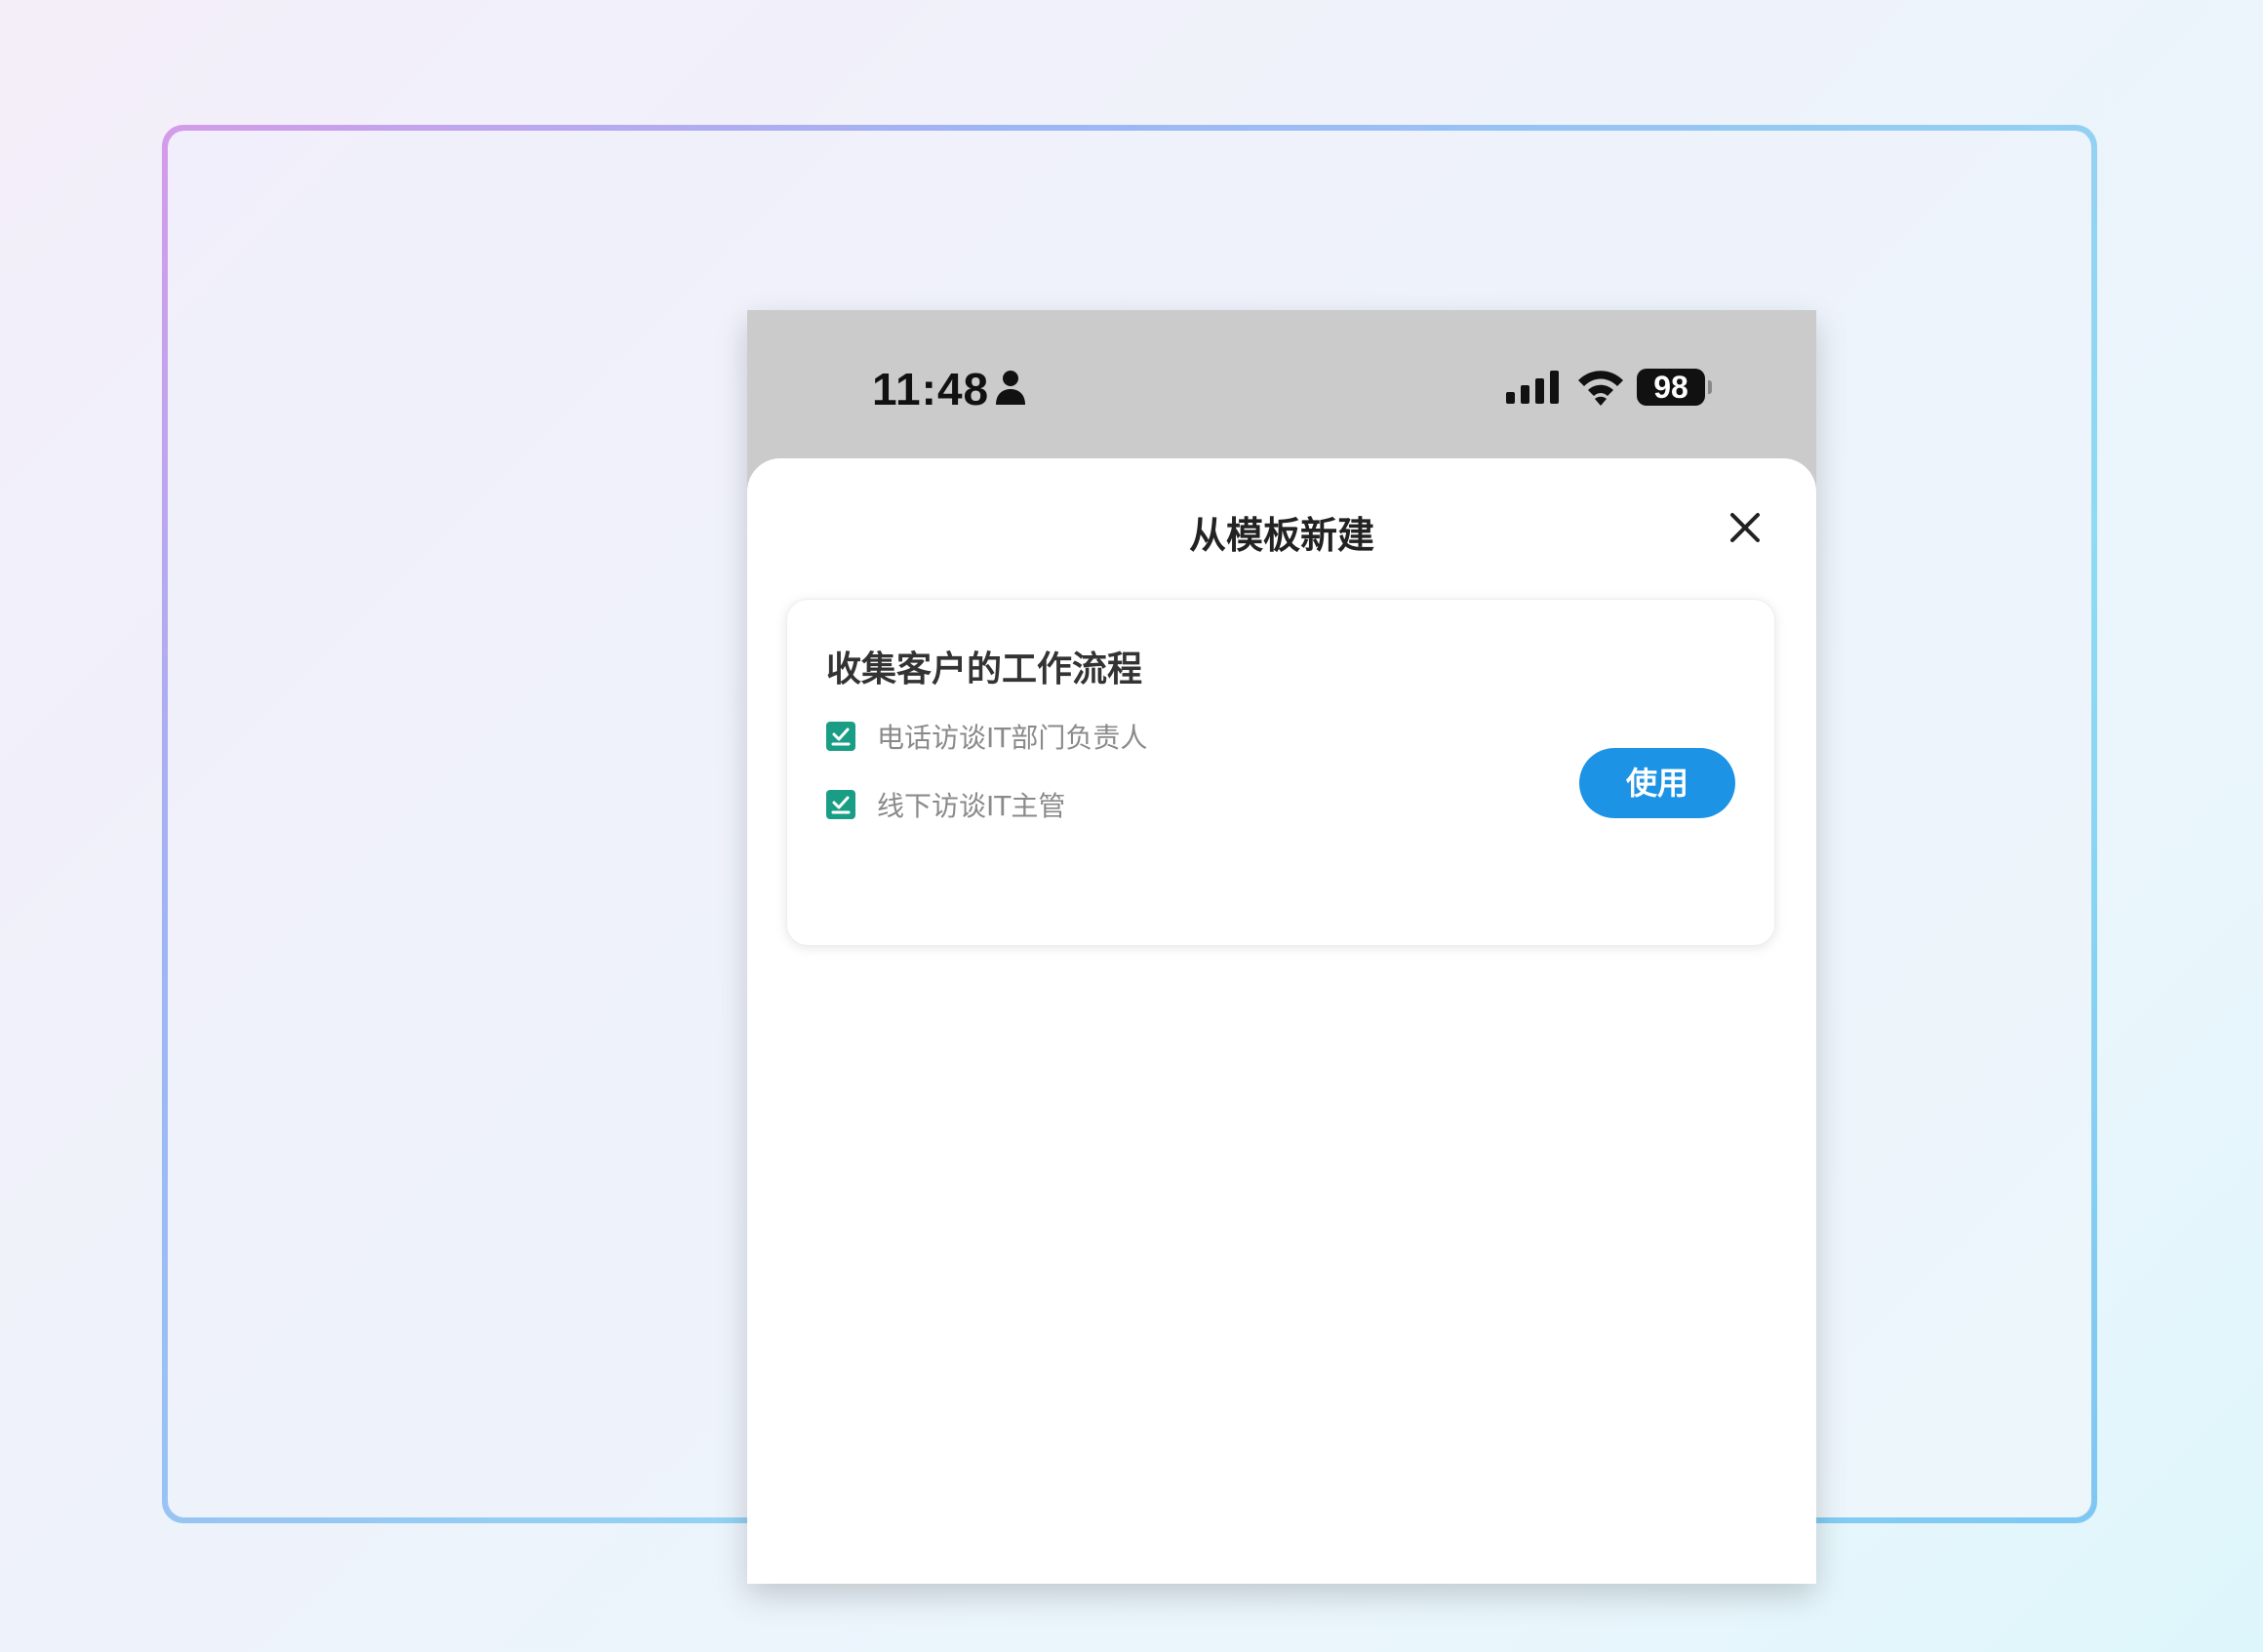  What do you see at coordinates (971, 806) in the screenshot?
I see `step-label: 线下访谈IT主管` at bounding box center [971, 806].